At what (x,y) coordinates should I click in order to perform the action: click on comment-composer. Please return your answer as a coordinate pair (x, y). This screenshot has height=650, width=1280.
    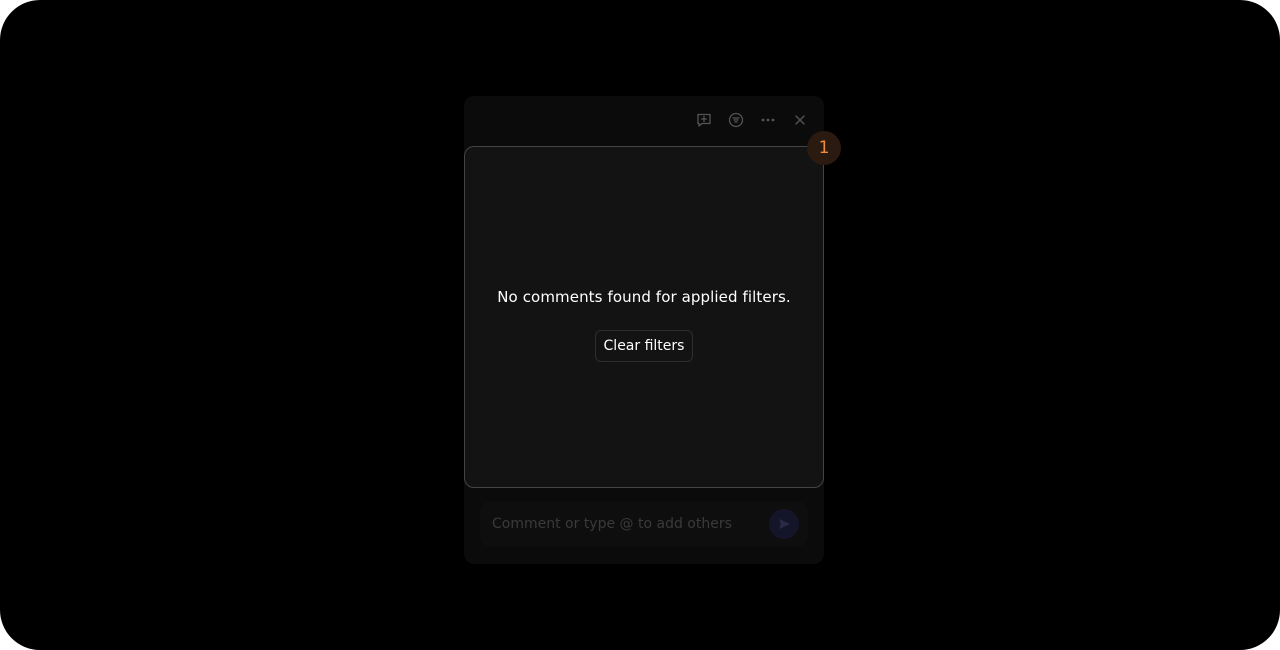
    Looking at the image, I should click on (644, 524).